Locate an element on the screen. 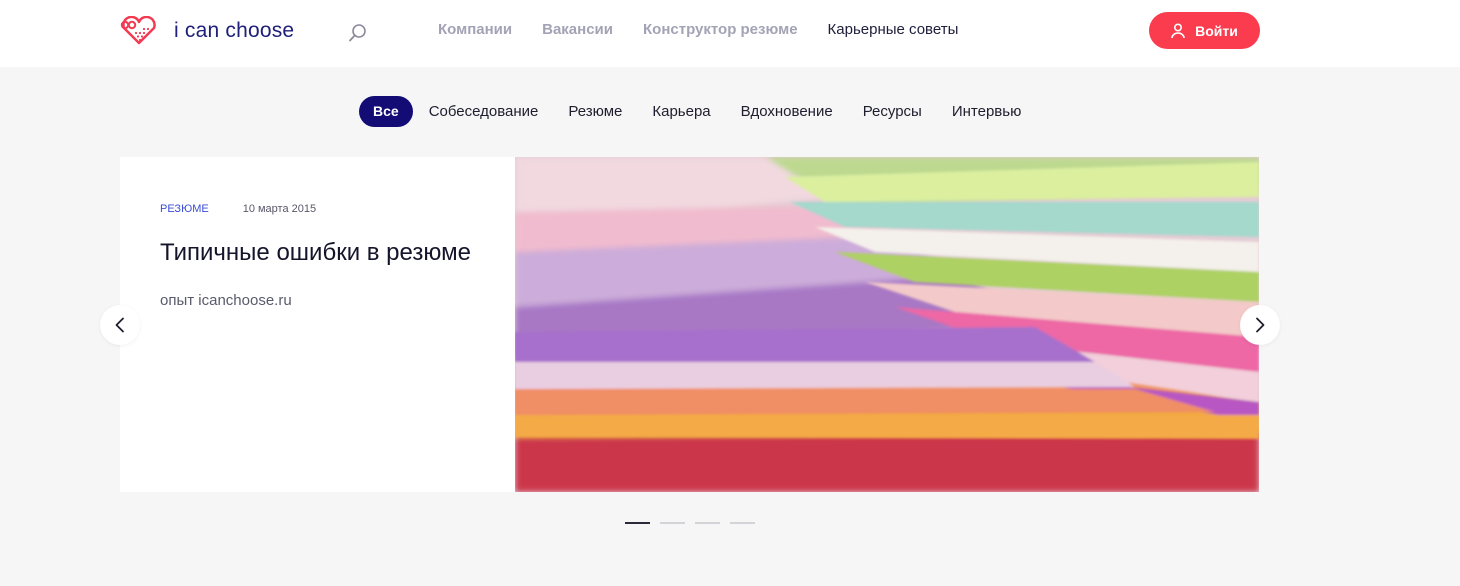 The height and width of the screenshot is (586, 1460). tab-all: Все is located at coordinates (386, 111).